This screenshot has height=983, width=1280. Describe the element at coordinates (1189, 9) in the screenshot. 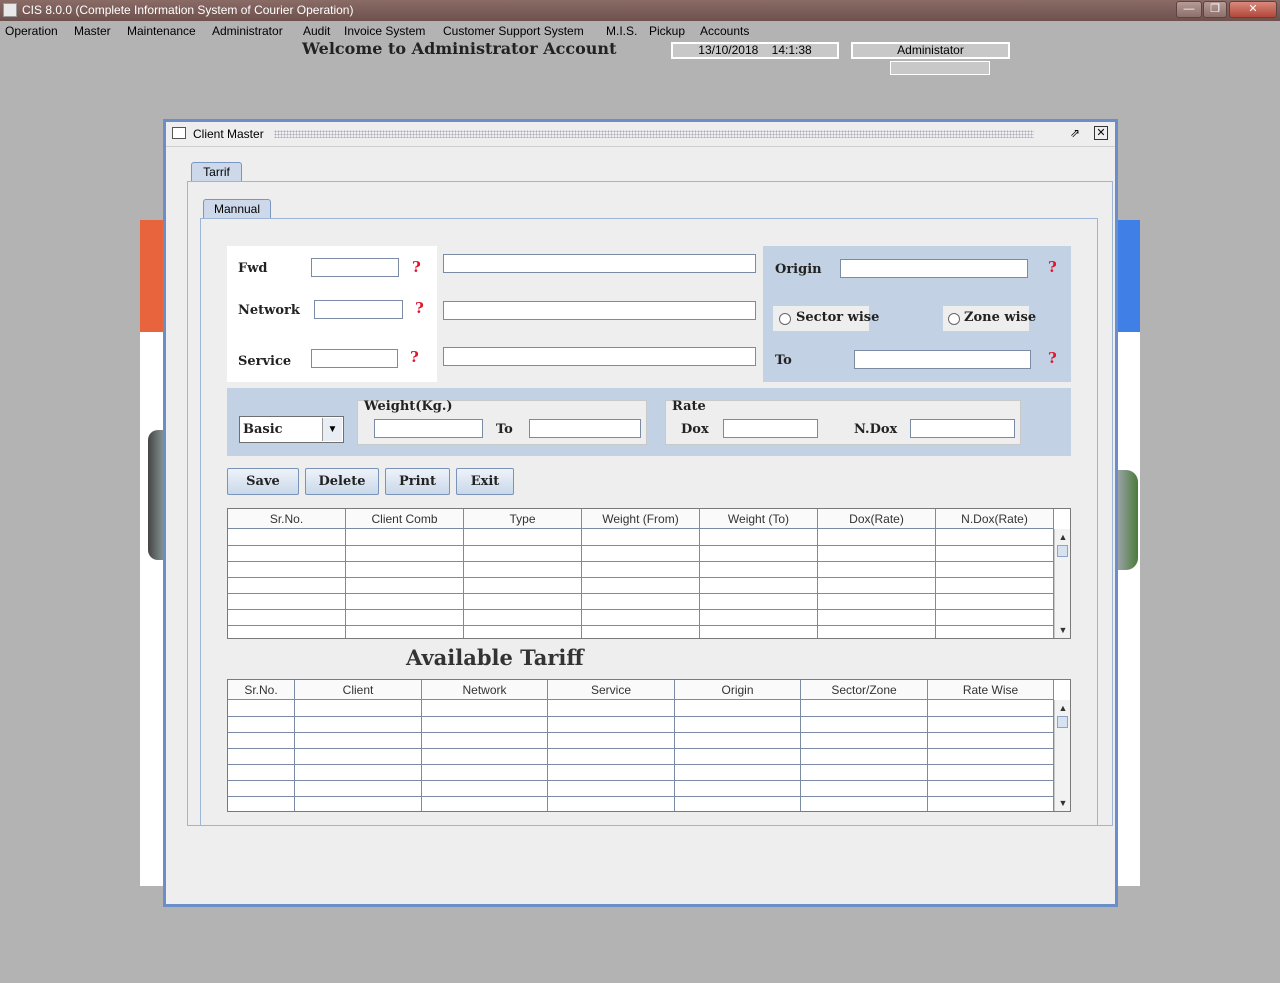

I see `minimize-button: —` at that location.